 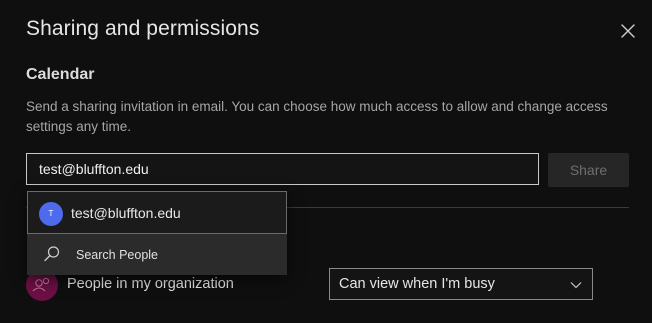 I want to click on search-icon, so click(x=52, y=254).